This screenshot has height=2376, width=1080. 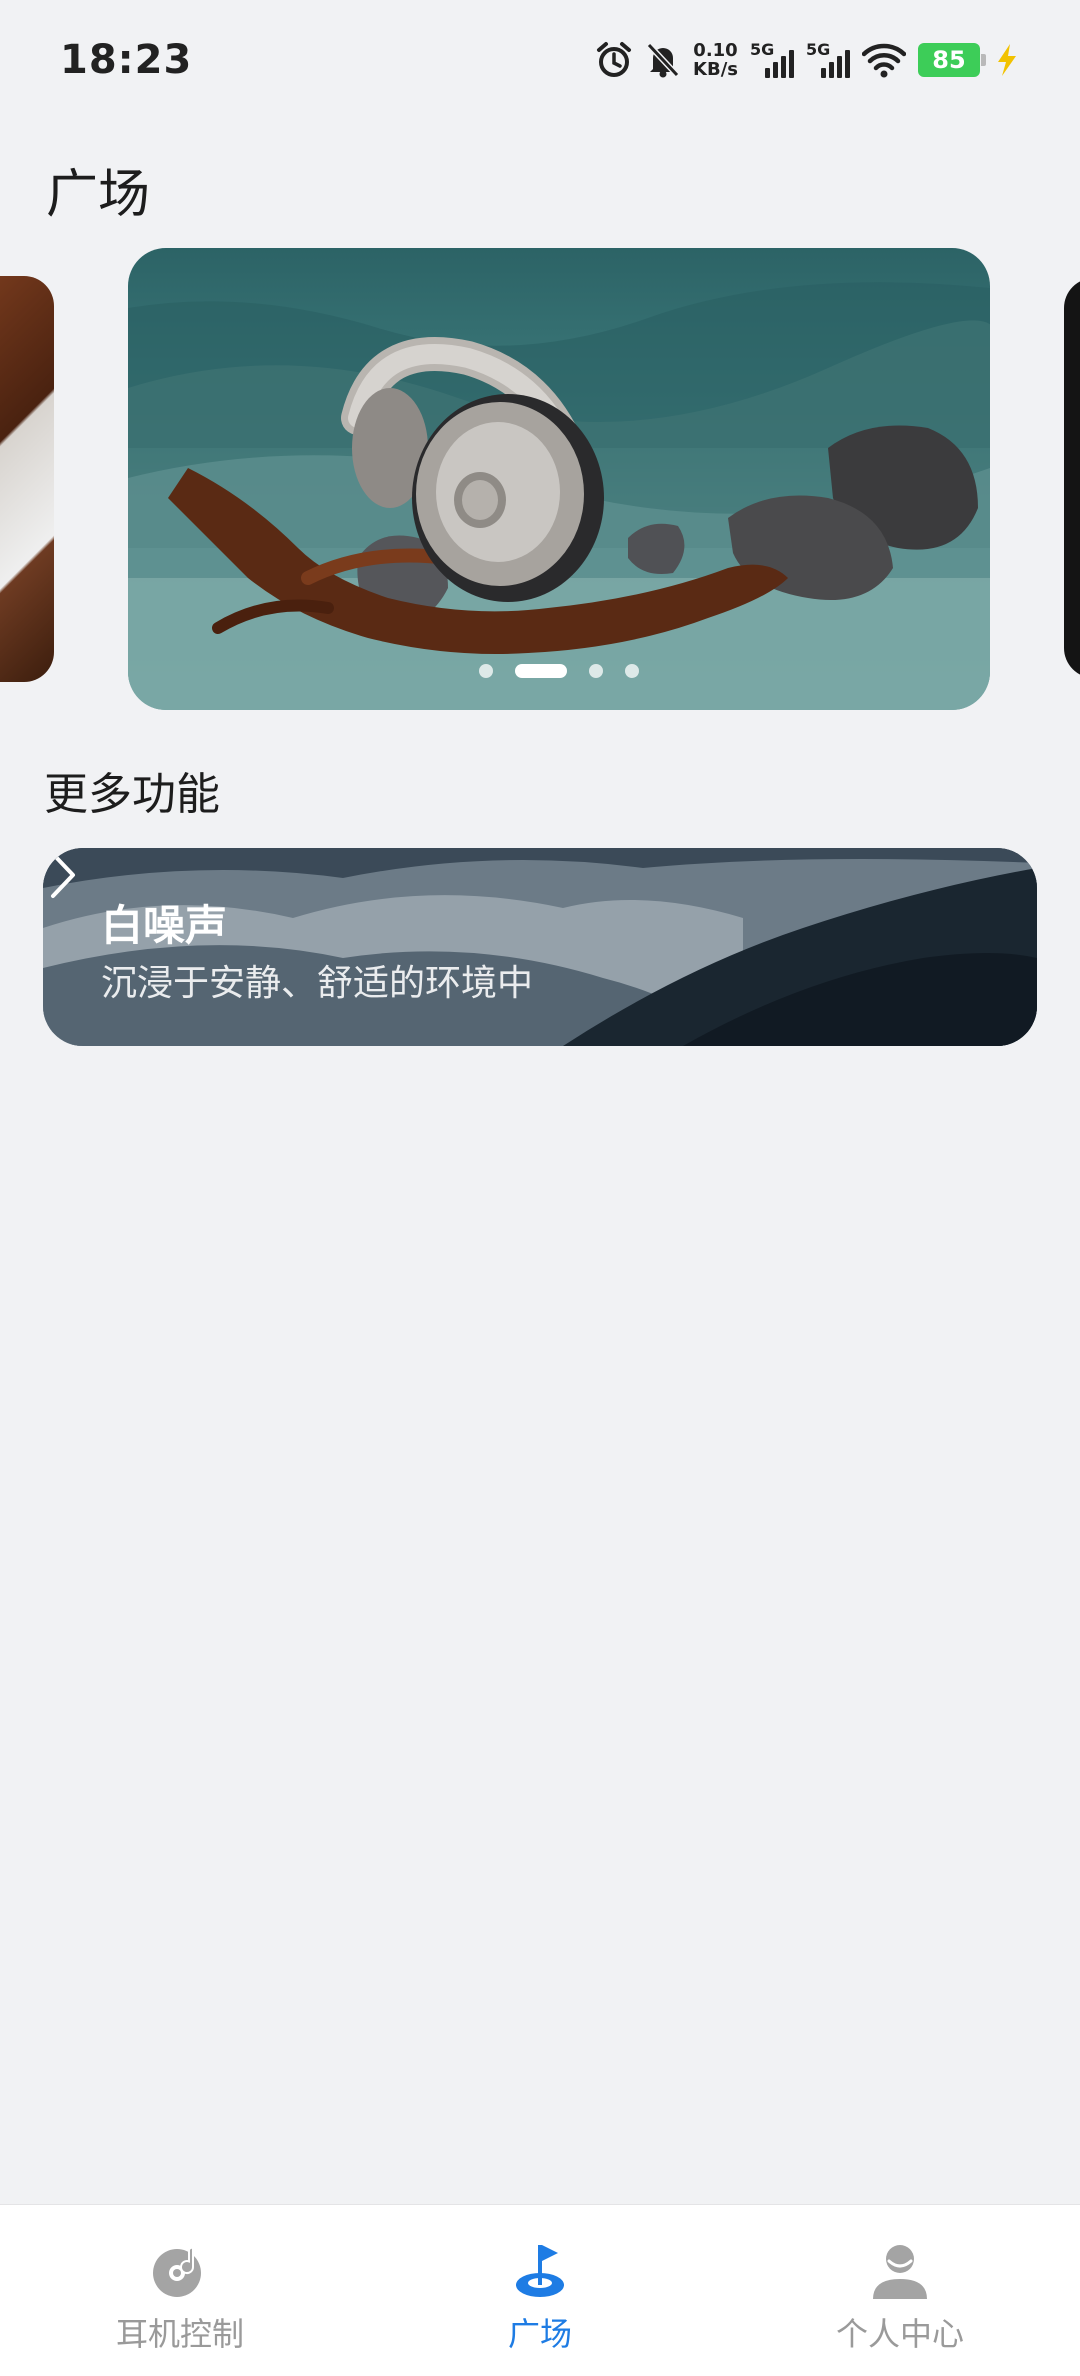 I want to click on mute-bell-icon, so click(x=663, y=60).